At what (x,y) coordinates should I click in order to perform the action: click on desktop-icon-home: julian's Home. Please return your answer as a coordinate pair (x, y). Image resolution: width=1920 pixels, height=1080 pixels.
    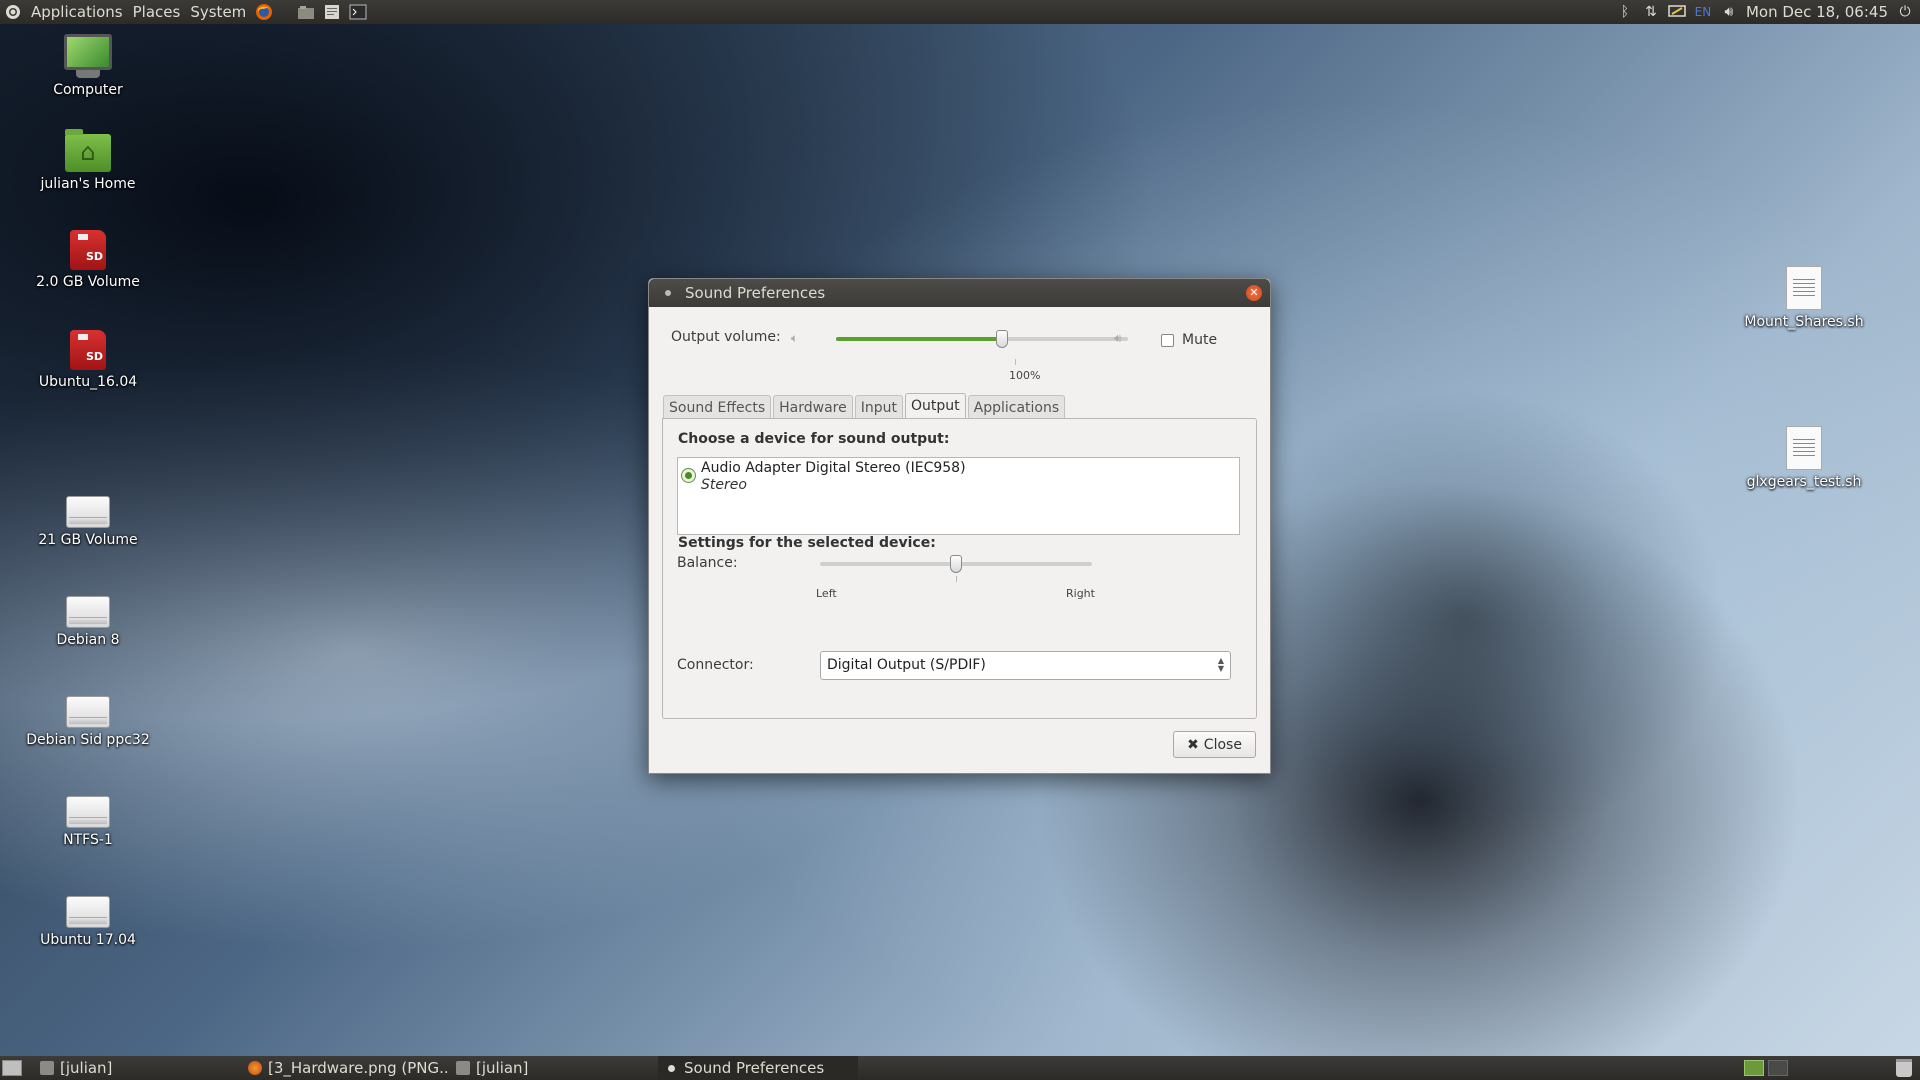
    Looking at the image, I should click on (88, 160).